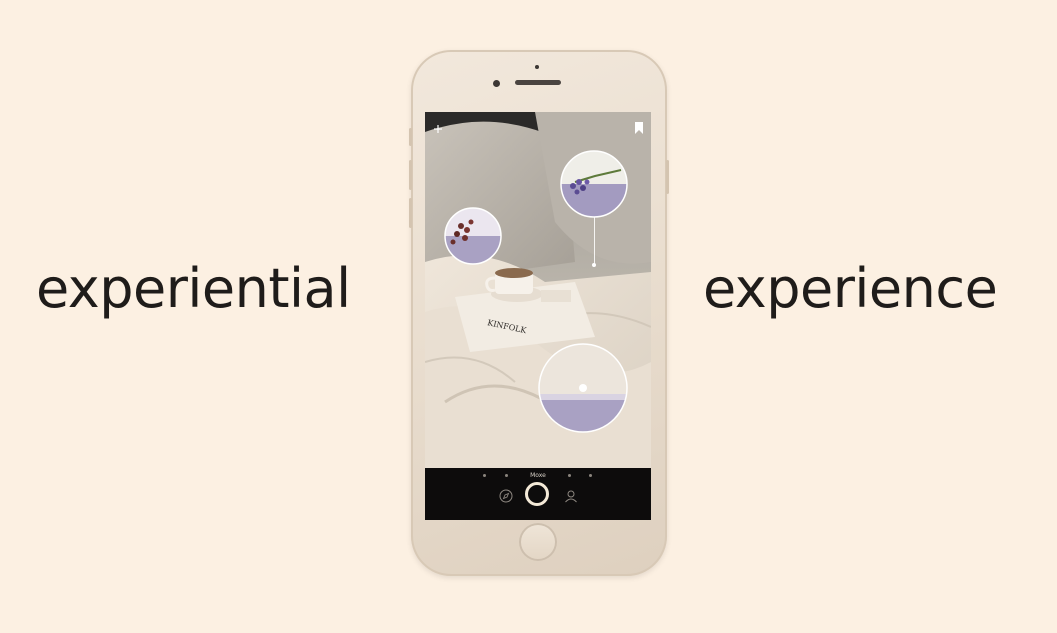 Image resolution: width=1057 pixels, height=633 pixels. Describe the element at coordinates (193, 288) in the screenshot. I see `headline-left-word: experiential` at that location.